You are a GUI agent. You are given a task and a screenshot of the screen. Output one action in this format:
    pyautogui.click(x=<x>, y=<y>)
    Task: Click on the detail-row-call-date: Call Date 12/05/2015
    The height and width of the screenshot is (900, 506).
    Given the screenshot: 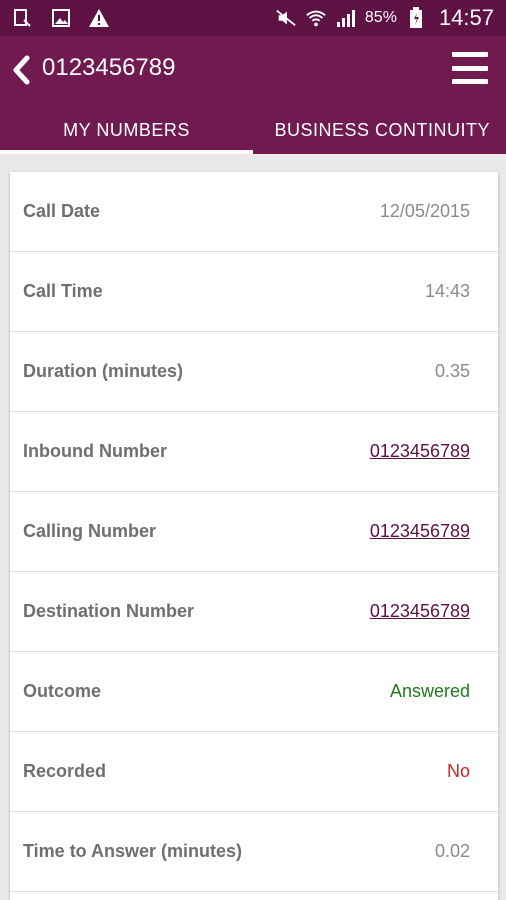 What is the action you would take?
    pyautogui.click(x=254, y=212)
    